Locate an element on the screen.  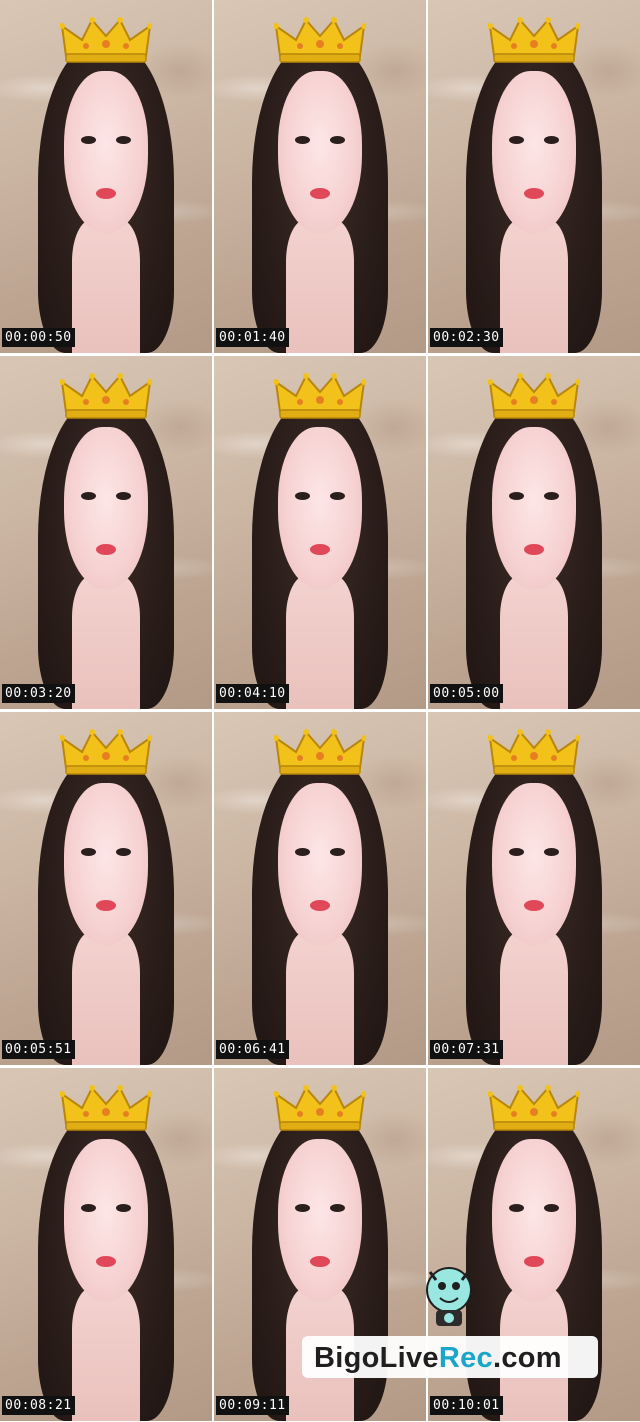
video-thumbnail: 00:07:31 is located at coordinates (534, 888).